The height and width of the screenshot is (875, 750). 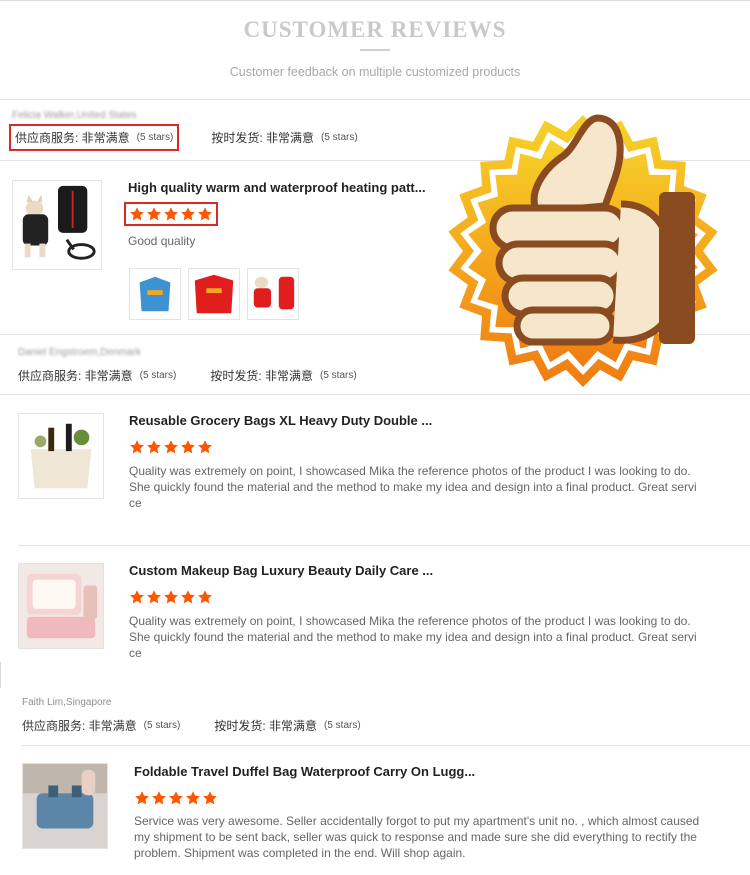 I want to click on thumbs-up-icon, so click(x=583, y=249).